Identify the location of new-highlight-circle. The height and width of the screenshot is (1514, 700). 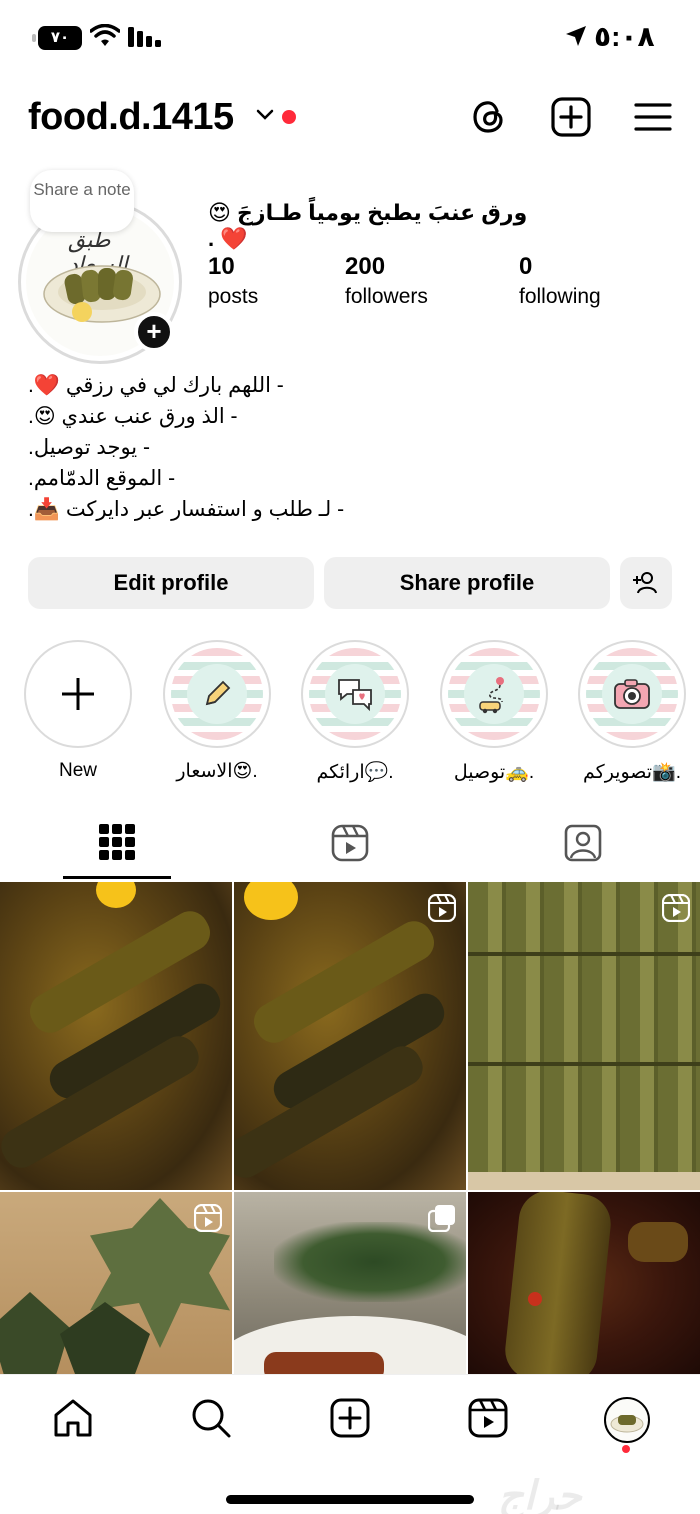
(78, 694).